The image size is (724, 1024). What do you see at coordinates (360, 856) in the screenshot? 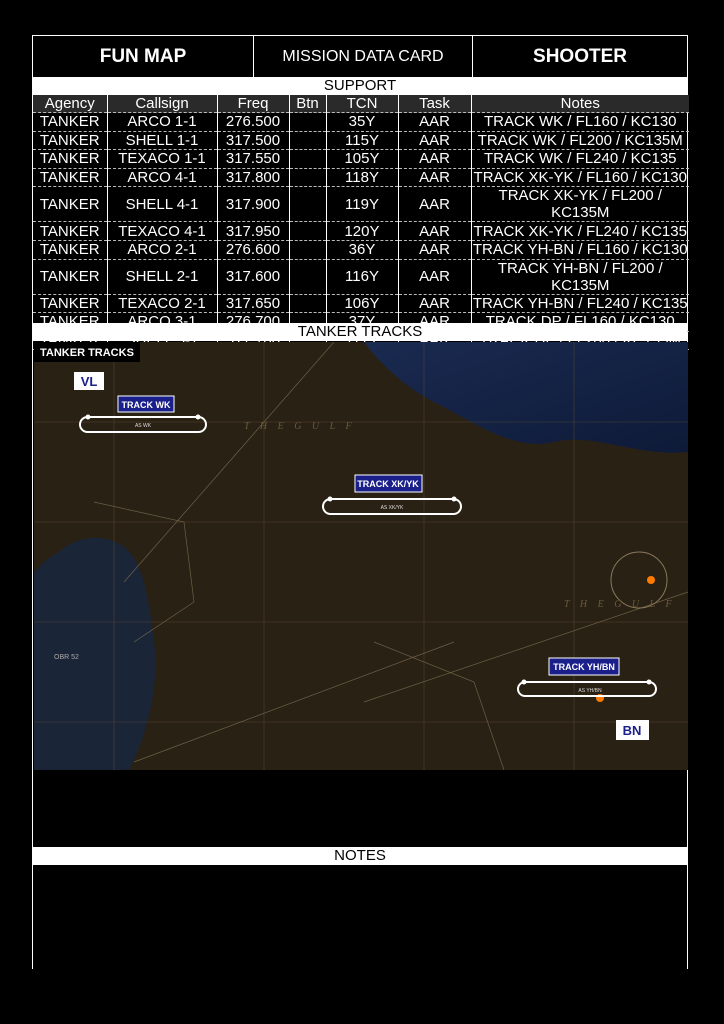
I see `notes-section-title: NOTES` at bounding box center [360, 856].